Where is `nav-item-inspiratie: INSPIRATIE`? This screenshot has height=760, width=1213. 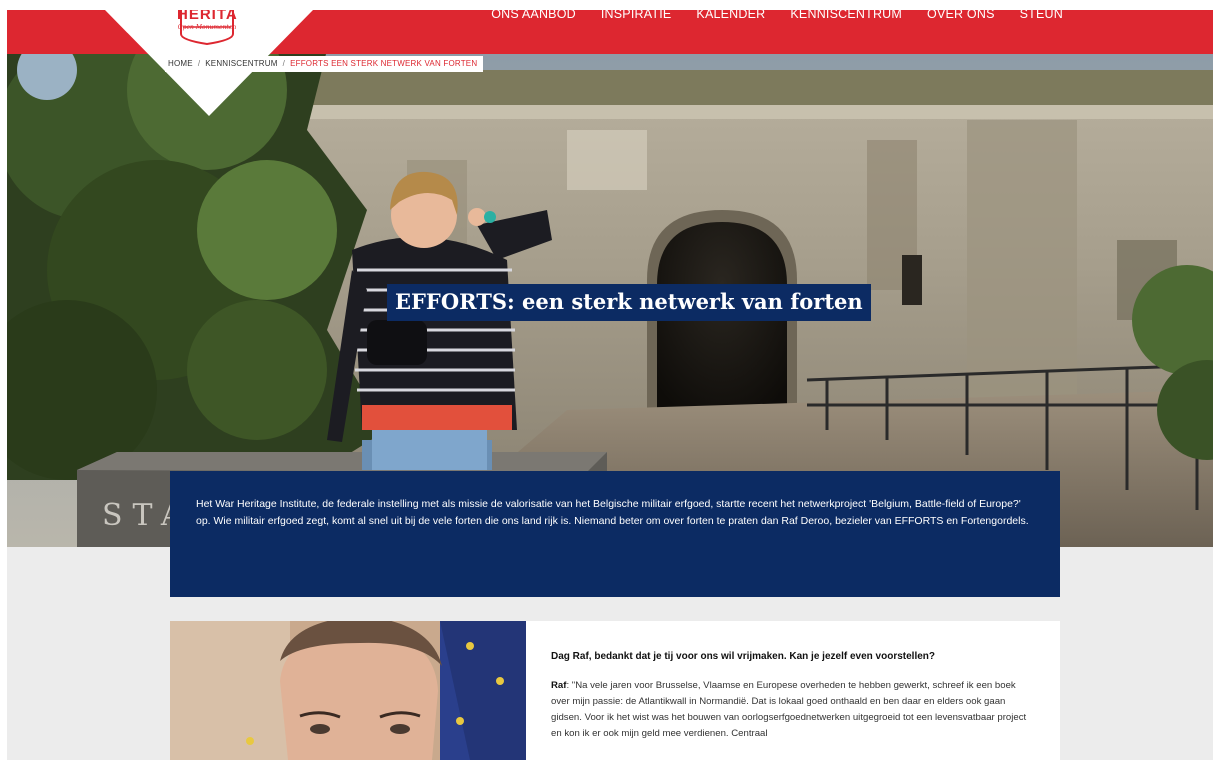
nav-item-inspiratie: INSPIRATIE is located at coordinates (636, 15).